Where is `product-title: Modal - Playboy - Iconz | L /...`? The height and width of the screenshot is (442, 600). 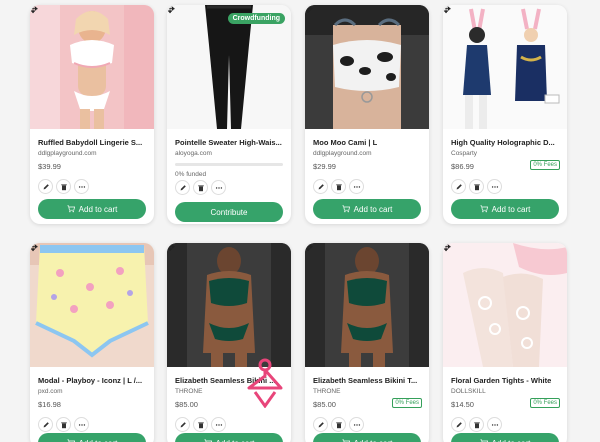
product-title: Modal - Playboy - Iconz | L /... is located at coordinates (93, 380).